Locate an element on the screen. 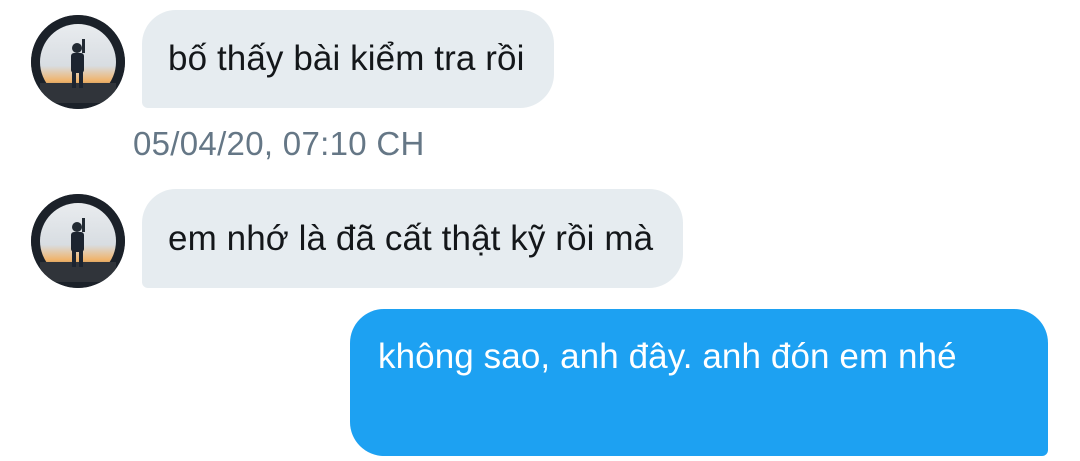 The image size is (1080, 461). incoming-message-bubble: em nhớ là đã cất thật kỹ rồi mà is located at coordinates (413, 238).